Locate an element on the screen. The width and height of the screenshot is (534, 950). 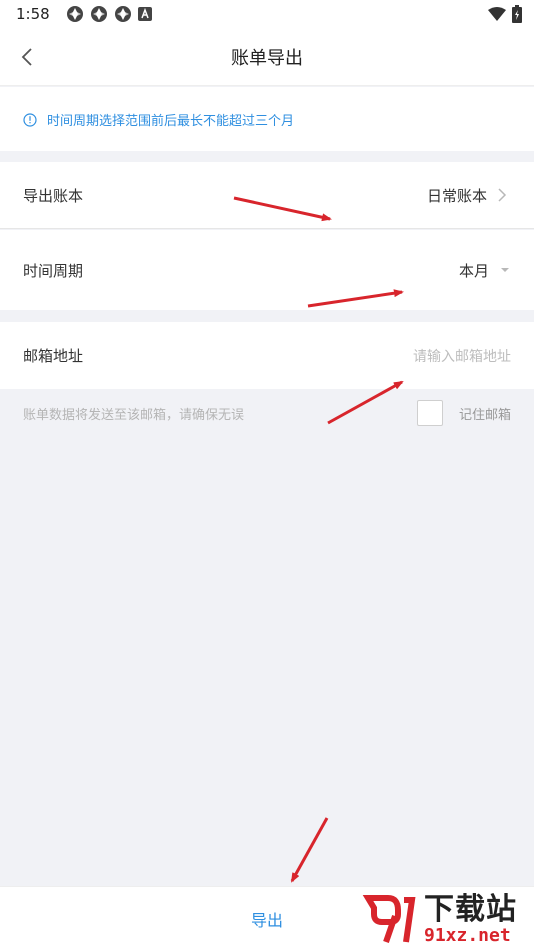
email-hint-area: 账单数据将发送至该邮箱，请确保无误 记住邮箱 is located at coordinates (267, 413).